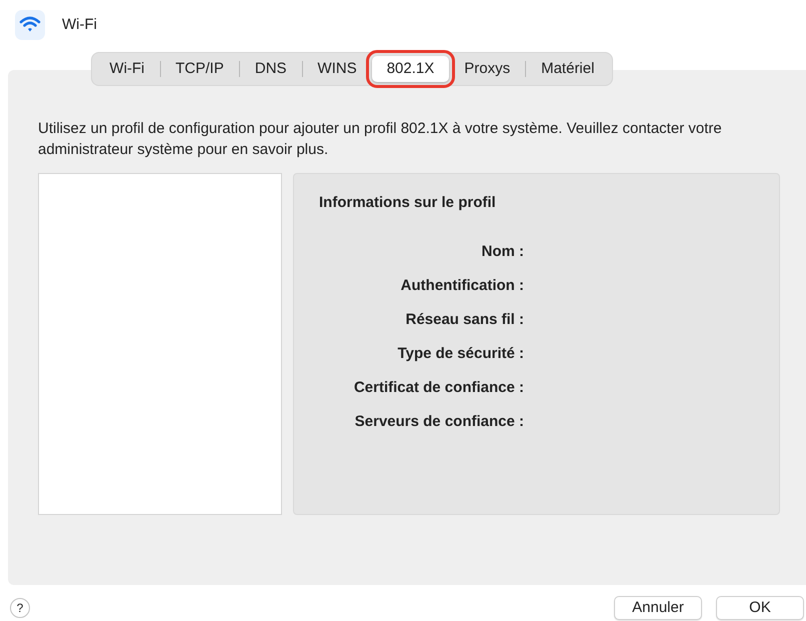 This screenshot has width=806, height=621. I want to click on panel-title: Informations sur le profil, so click(408, 203).